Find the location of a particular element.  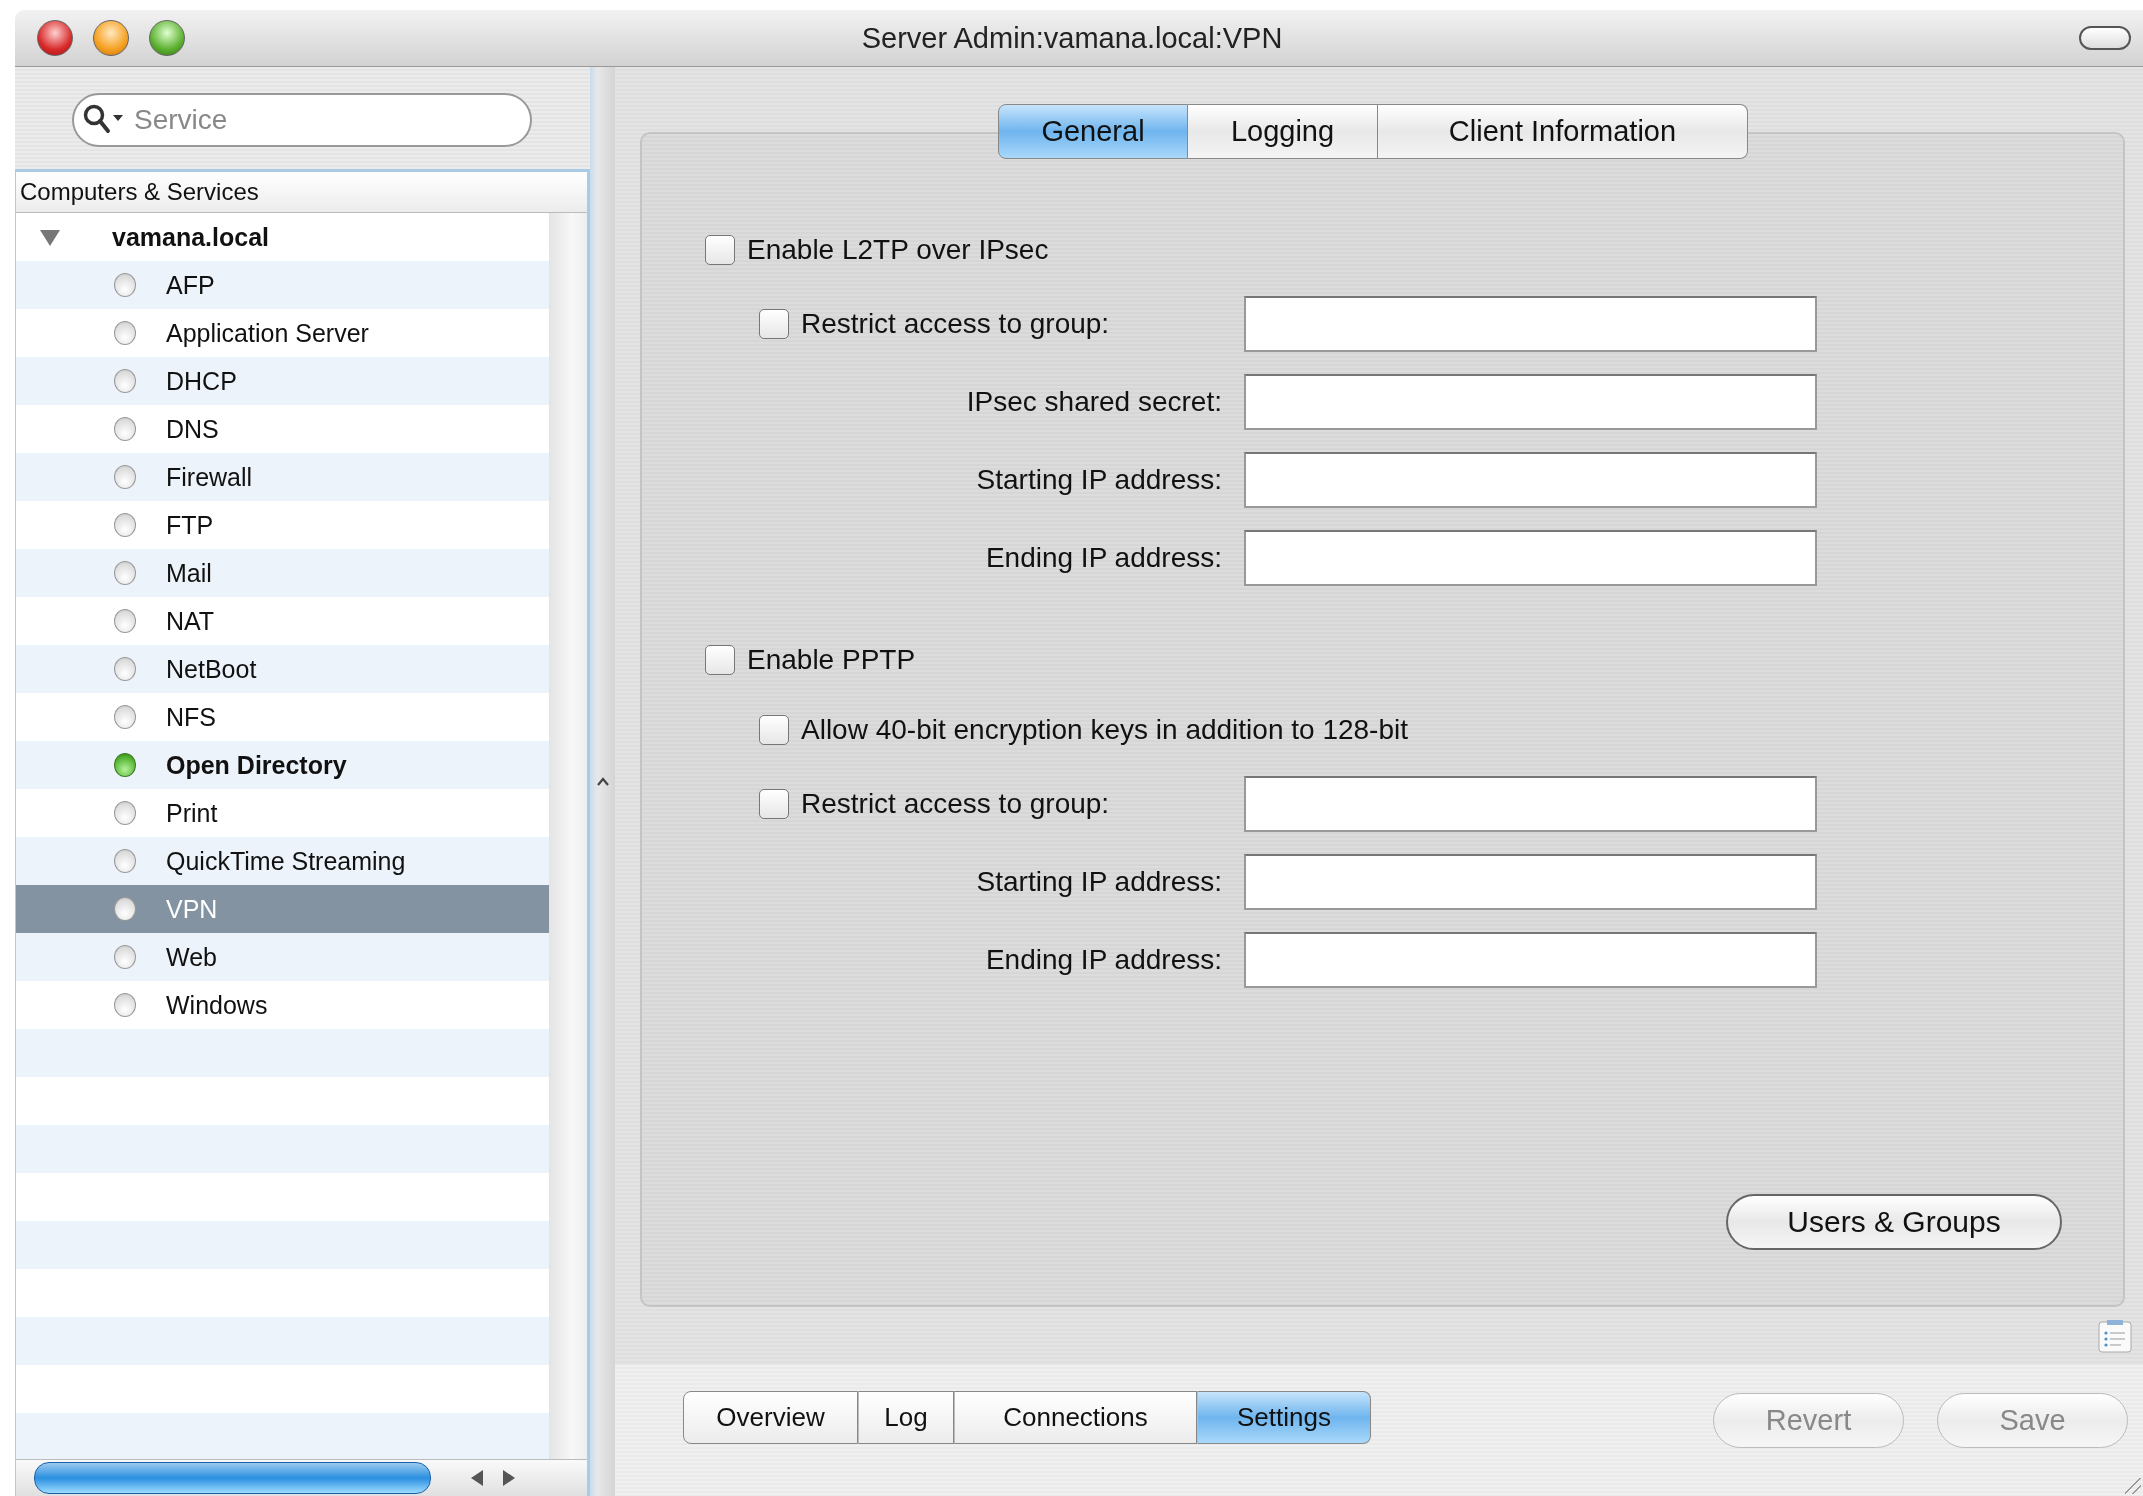

service-item: Open Directory is located at coordinates (282, 765).